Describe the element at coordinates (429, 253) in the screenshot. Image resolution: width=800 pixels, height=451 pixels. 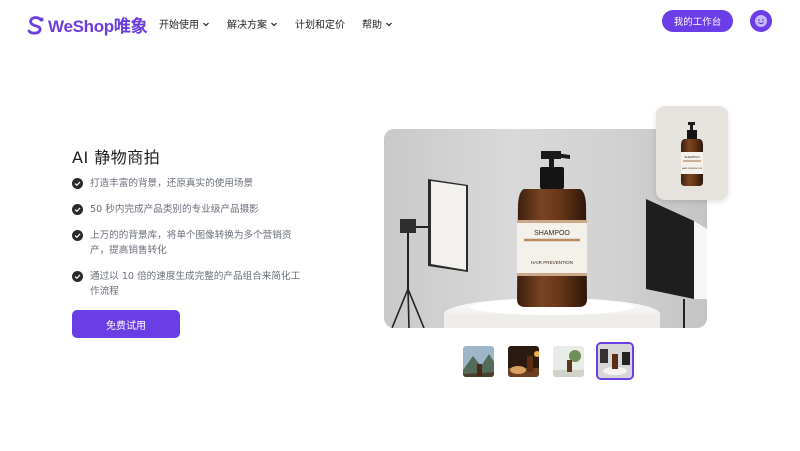
I see `left-softbox` at that location.